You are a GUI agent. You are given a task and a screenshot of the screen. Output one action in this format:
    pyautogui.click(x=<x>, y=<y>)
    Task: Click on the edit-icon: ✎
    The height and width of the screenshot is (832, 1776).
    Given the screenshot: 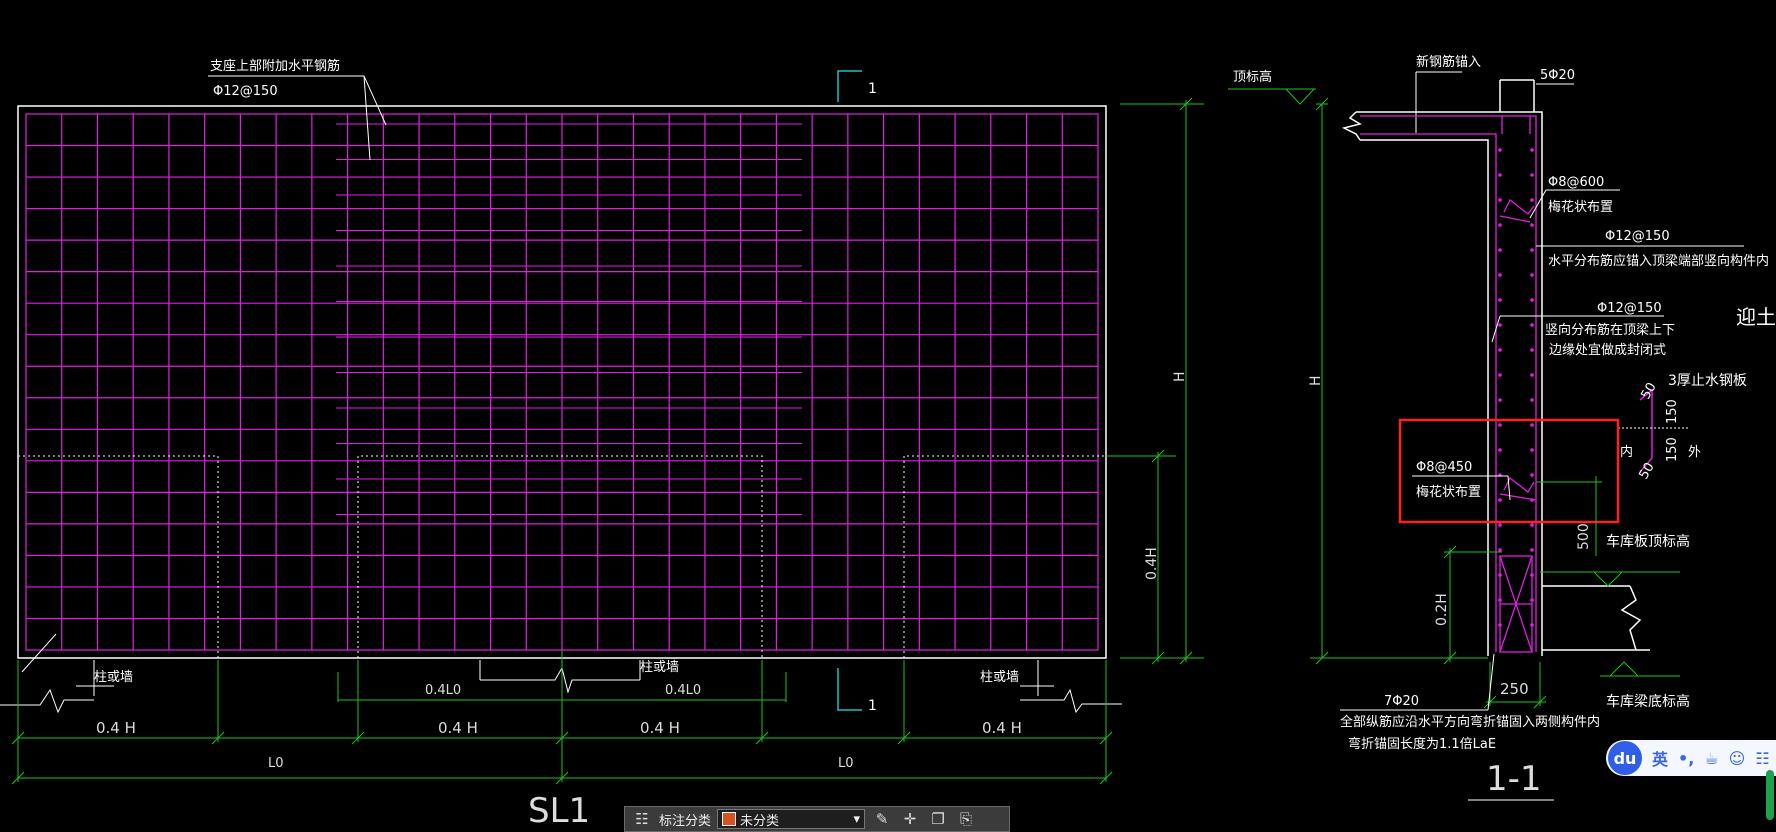 What is the action you would take?
    pyautogui.click(x=882, y=819)
    